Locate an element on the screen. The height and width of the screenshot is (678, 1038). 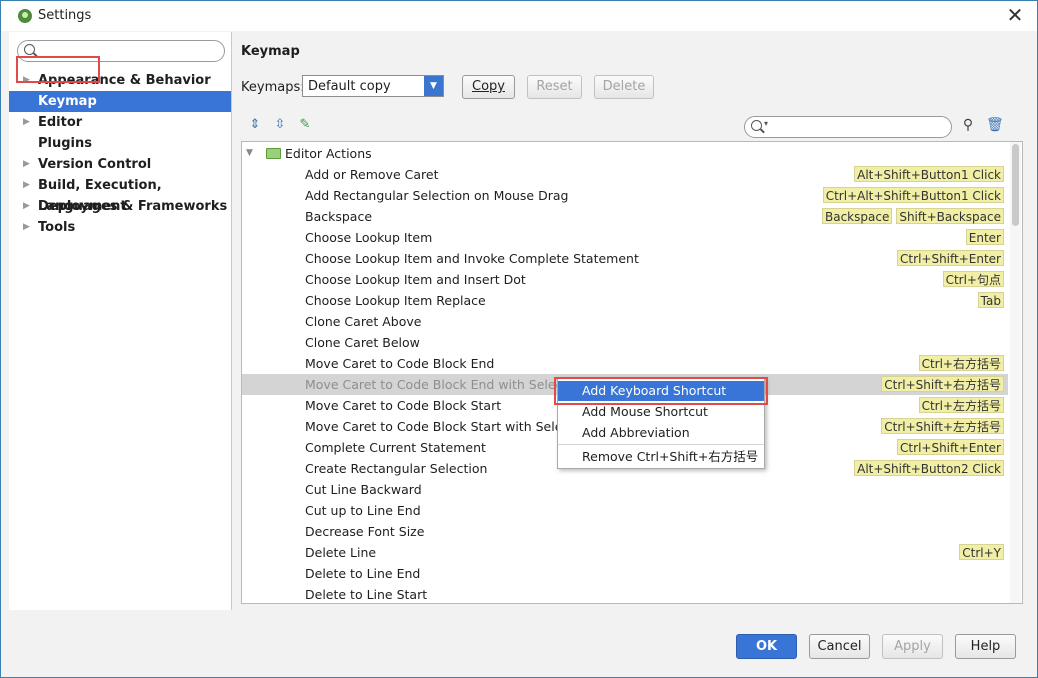
keymaps-label: Keymaps: is located at coordinates (273, 87).